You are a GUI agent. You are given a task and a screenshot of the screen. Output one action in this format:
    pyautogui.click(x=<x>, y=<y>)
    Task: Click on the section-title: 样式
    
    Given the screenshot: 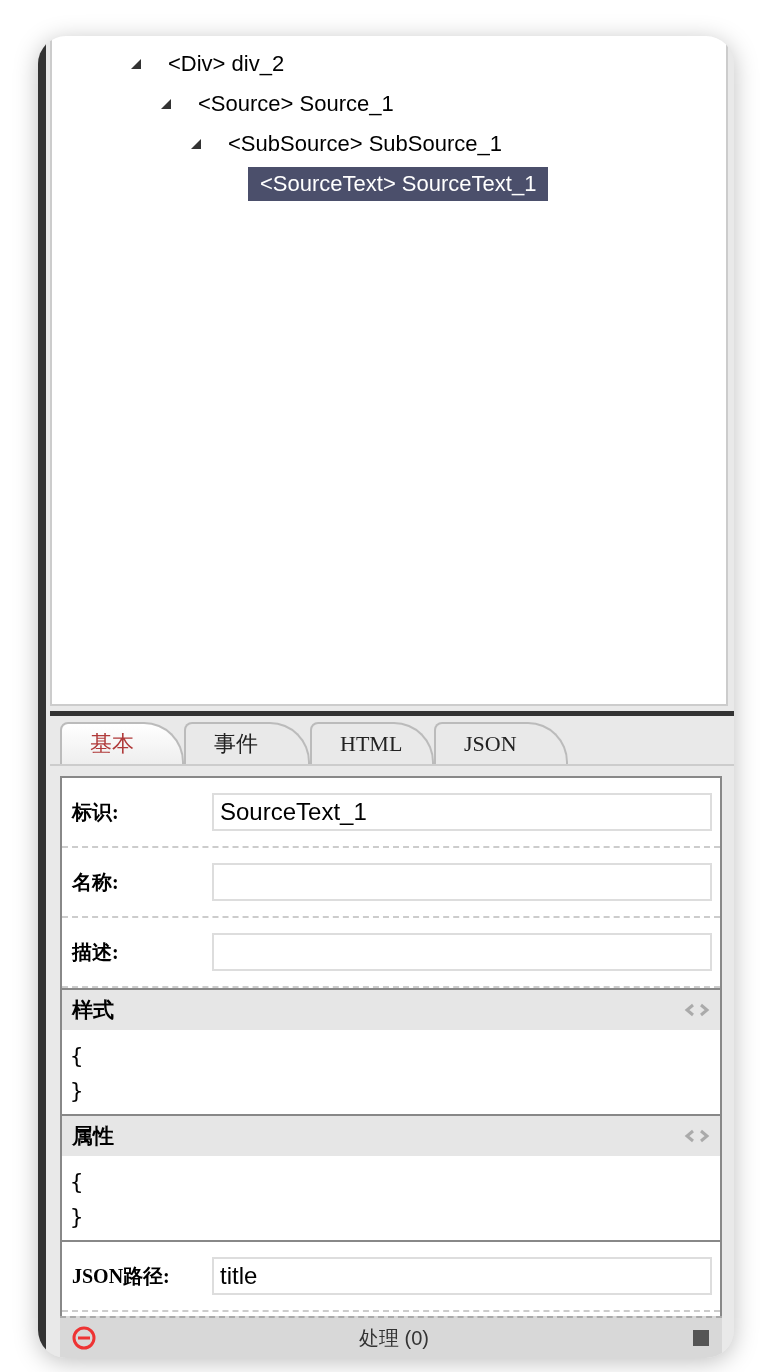 What is the action you would take?
    pyautogui.click(x=93, y=1010)
    